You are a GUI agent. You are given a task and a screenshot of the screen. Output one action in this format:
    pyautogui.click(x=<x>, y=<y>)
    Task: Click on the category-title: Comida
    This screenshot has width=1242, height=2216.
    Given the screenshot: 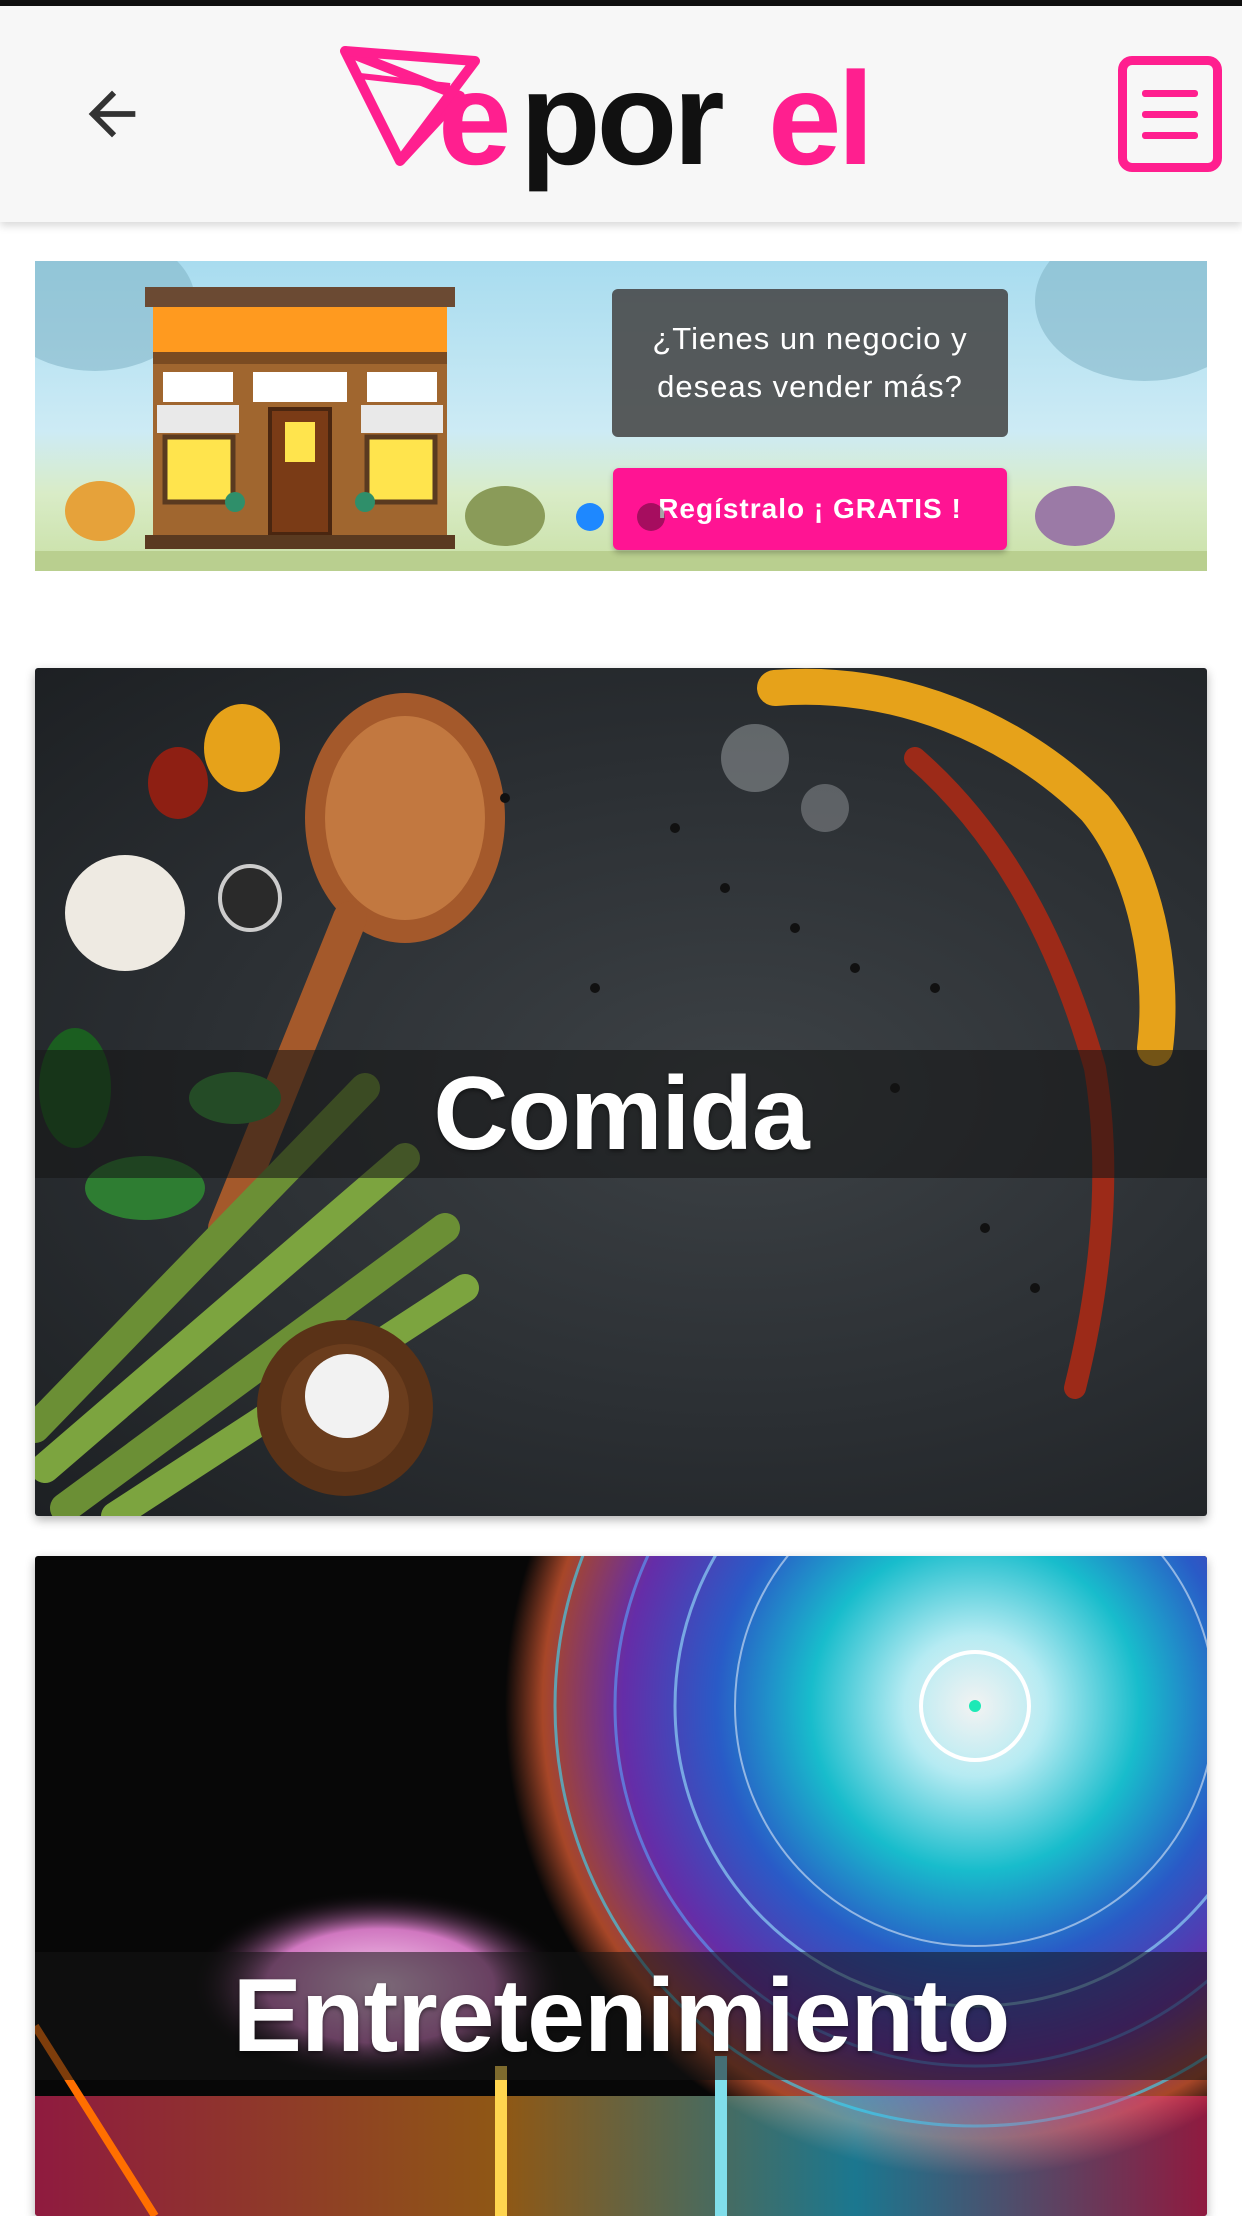 What is the action you would take?
    pyautogui.click(x=621, y=1113)
    